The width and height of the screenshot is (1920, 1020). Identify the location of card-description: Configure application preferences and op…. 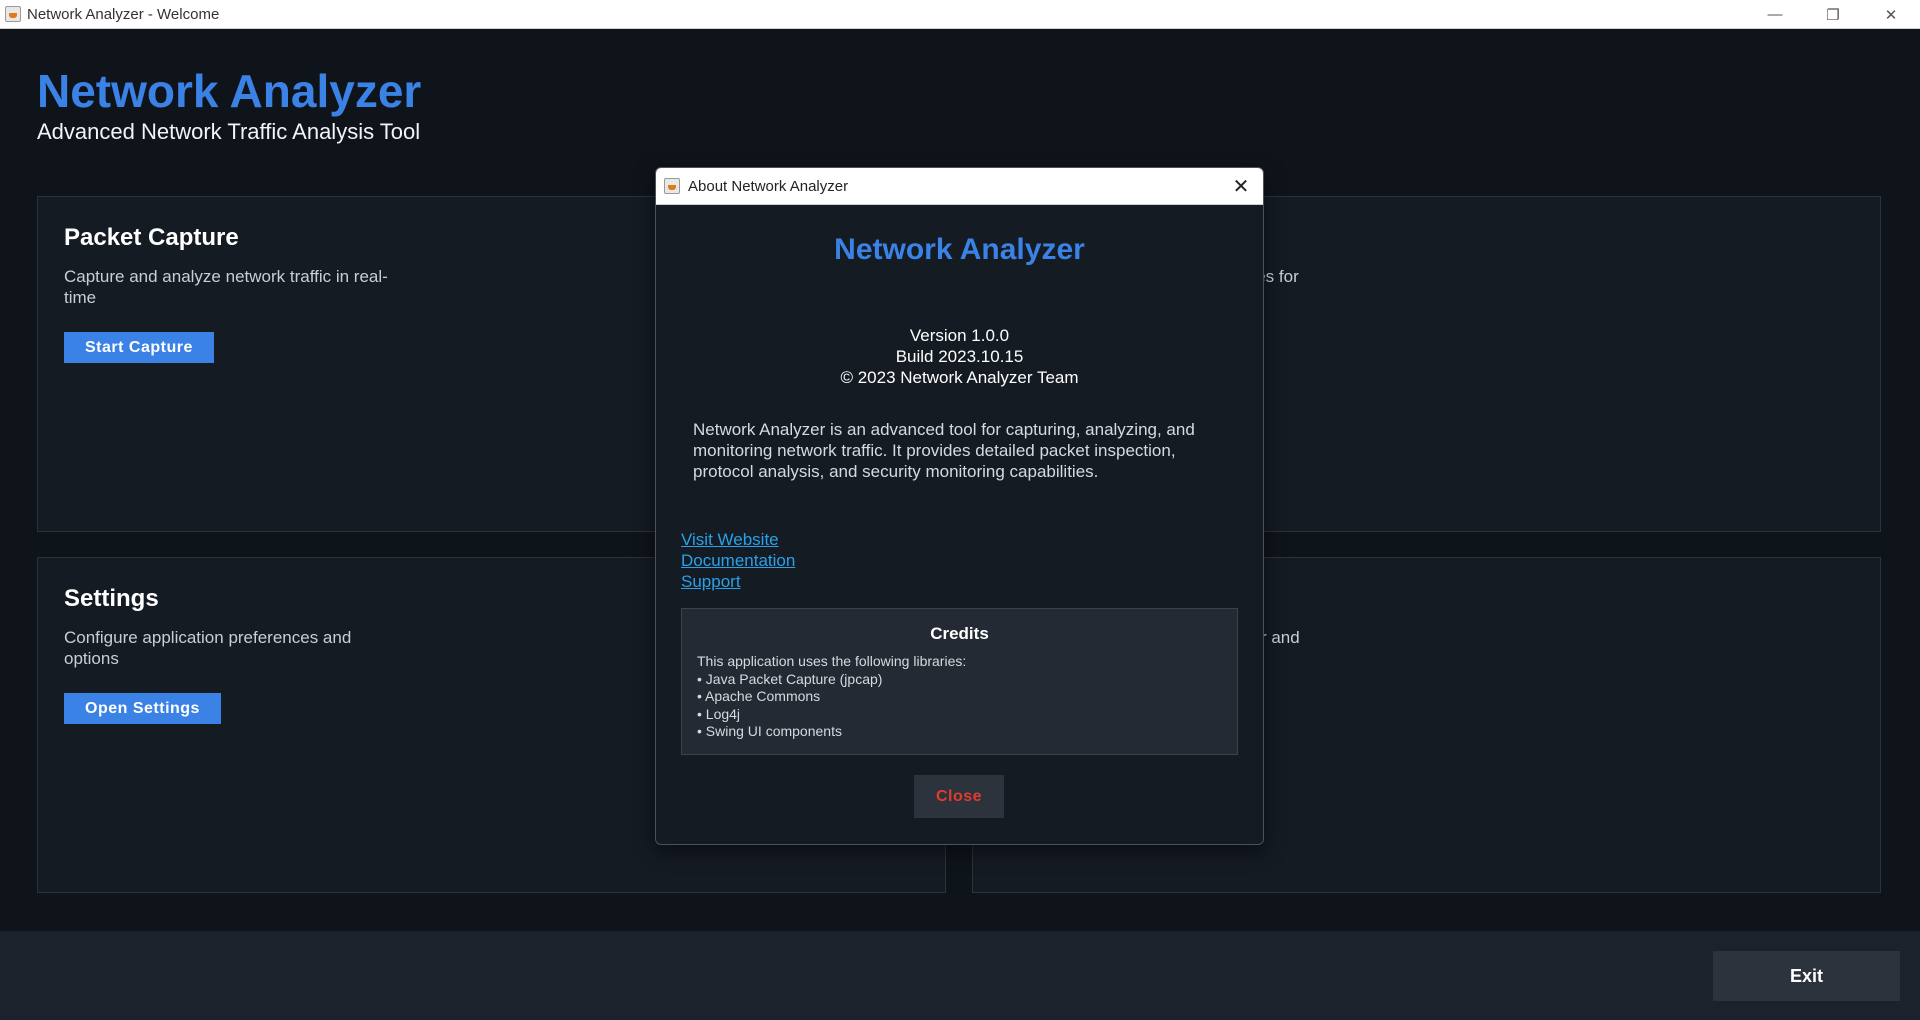
(208, 648).